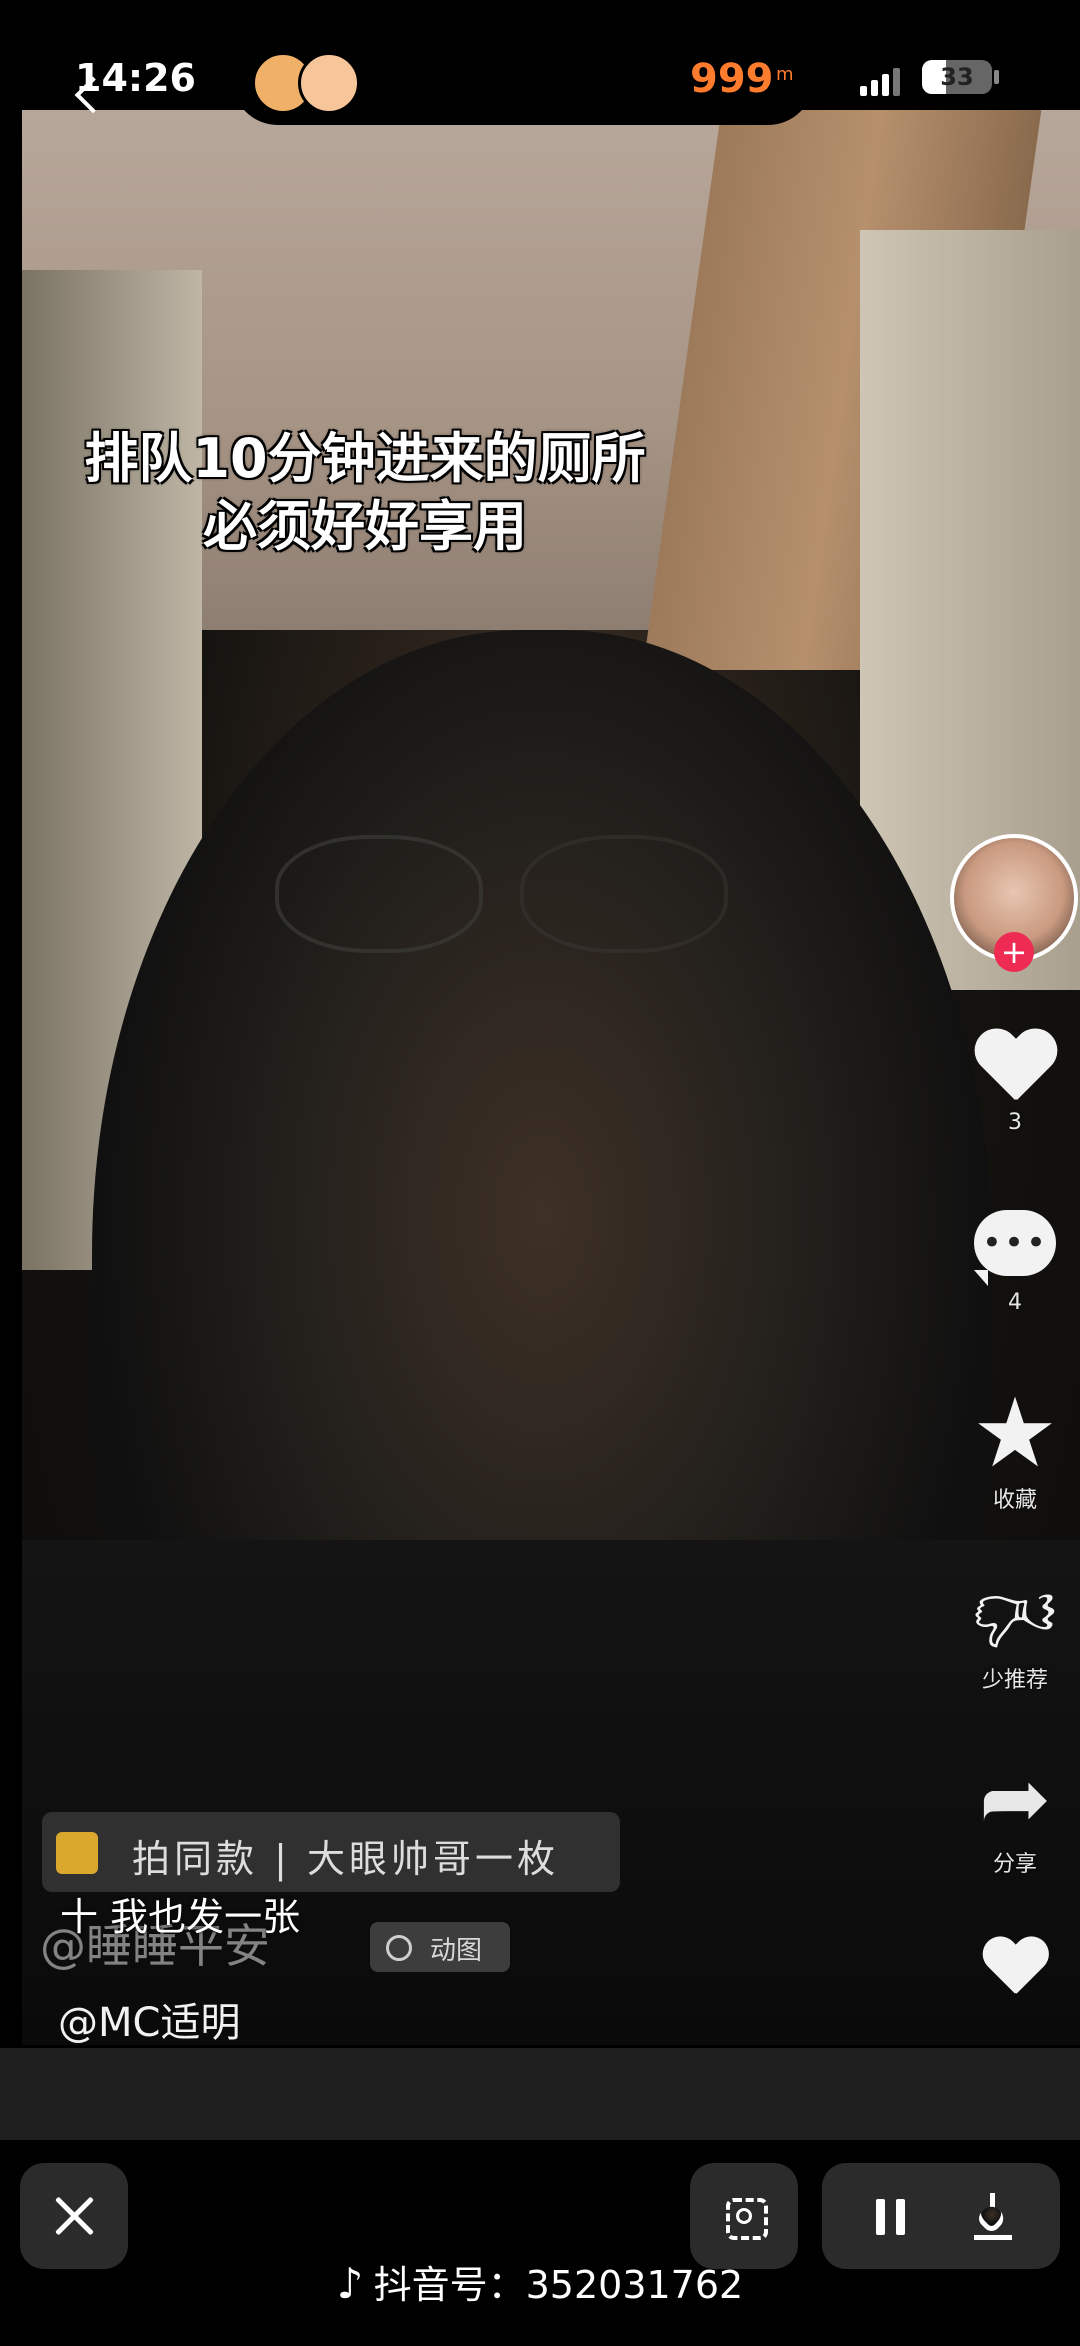 The image size is (1080, 2346). I want to click on douyin-watermark: ♪ 抖音号：352031762, so click(540, 2281).